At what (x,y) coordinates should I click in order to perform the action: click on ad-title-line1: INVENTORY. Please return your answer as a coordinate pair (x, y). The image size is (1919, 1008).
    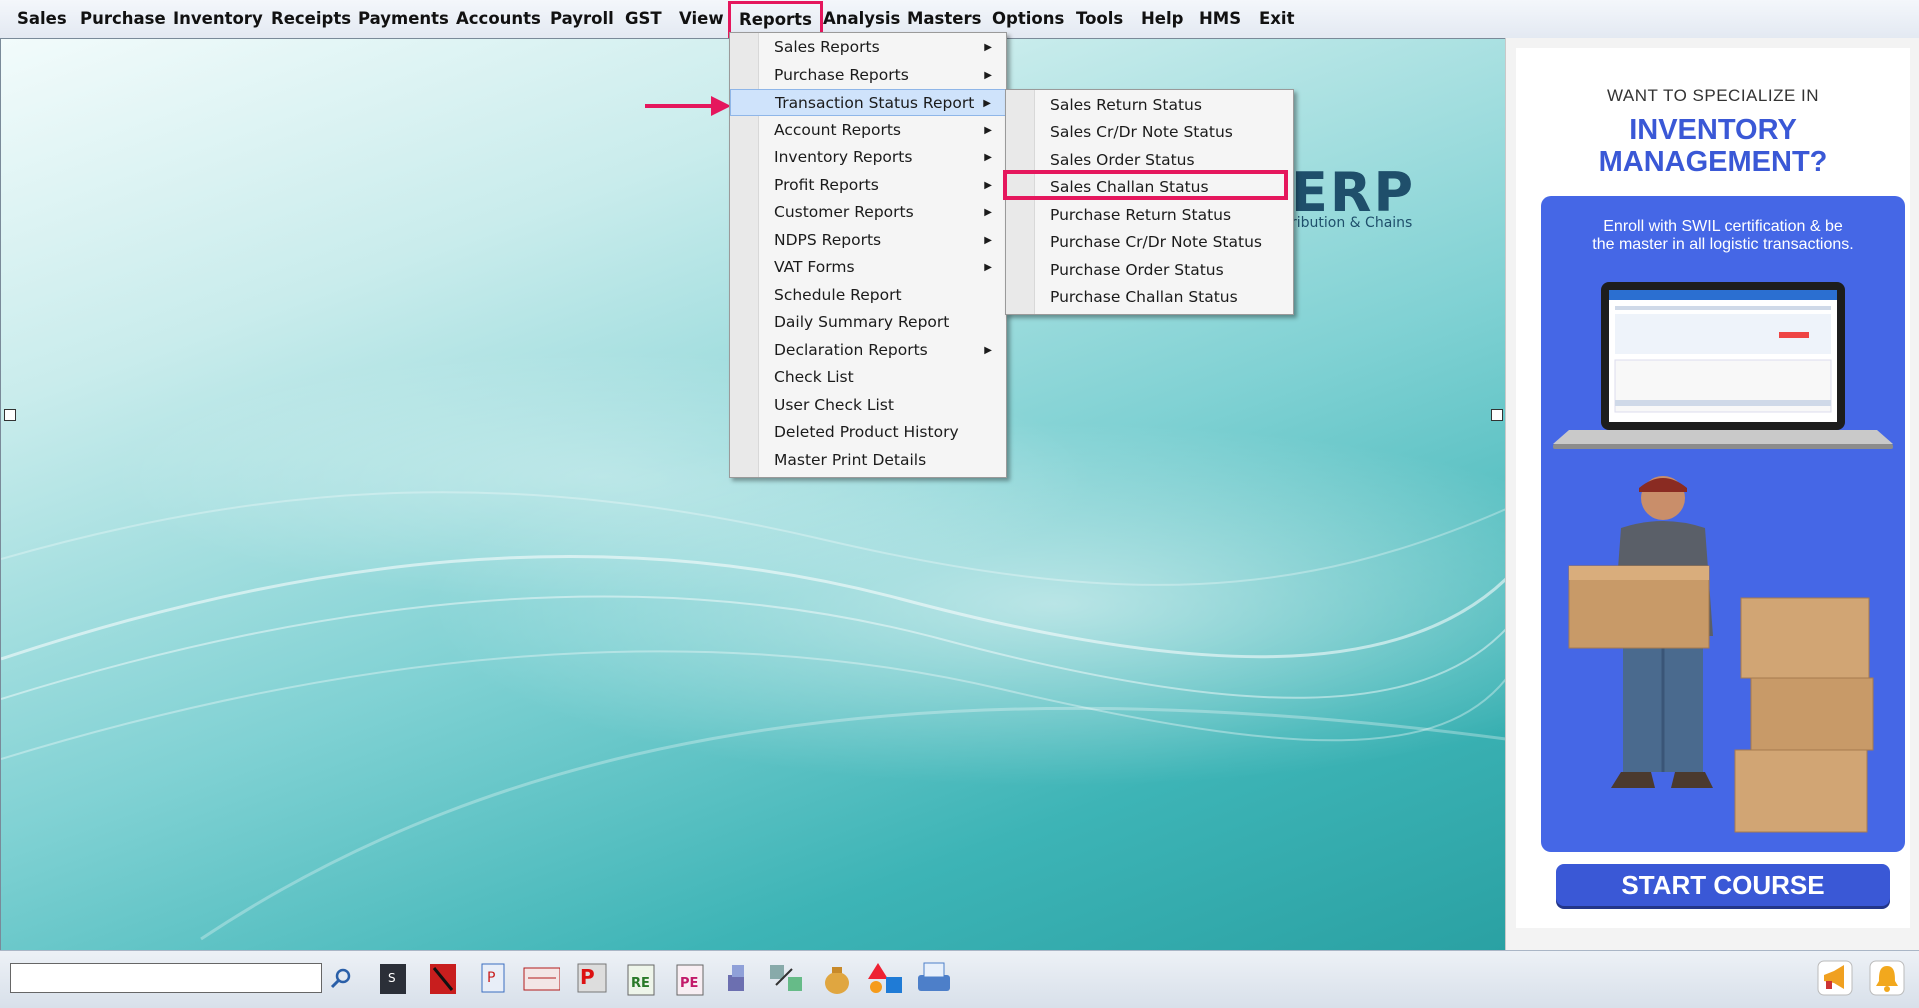
    Looking at the image, I should click on (1713, 130).